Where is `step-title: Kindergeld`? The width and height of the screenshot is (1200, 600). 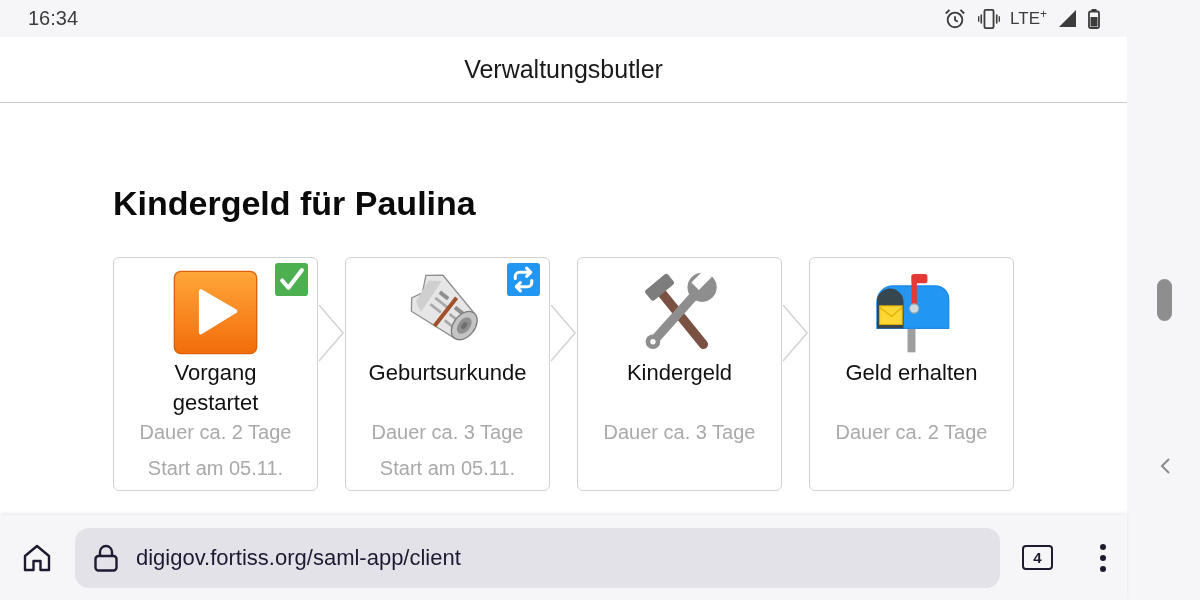
step-title: Kindergeld is located at coordinates (679, 373).